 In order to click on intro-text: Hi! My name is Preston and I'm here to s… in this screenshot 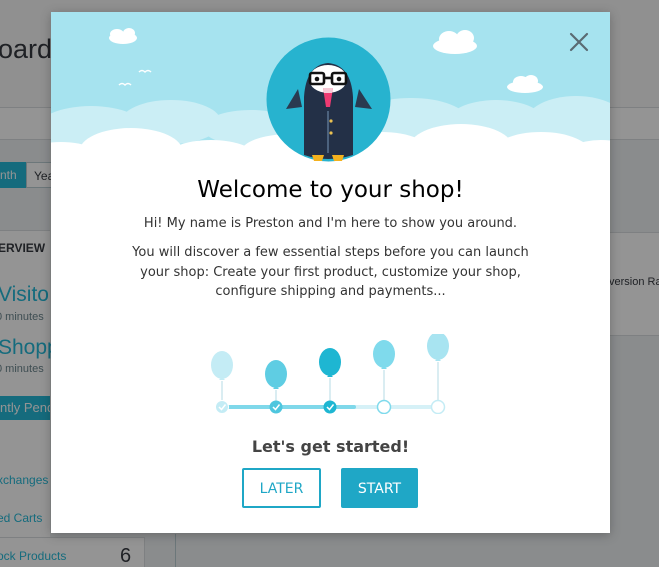, I will do `click(330, 223)`.